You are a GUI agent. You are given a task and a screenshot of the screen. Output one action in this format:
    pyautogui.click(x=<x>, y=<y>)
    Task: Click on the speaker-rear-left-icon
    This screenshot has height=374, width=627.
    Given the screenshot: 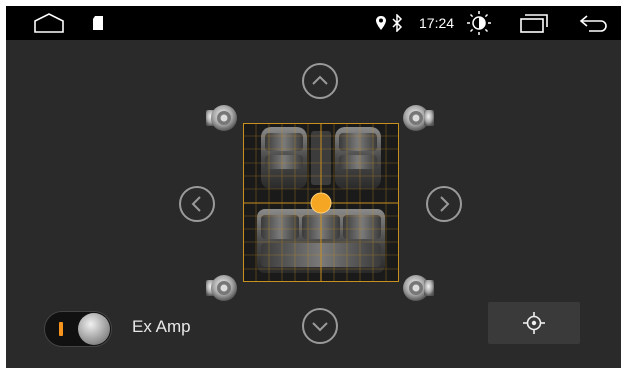 What is the action you would take?
    pyautogui.click(x=221, y=288)
    